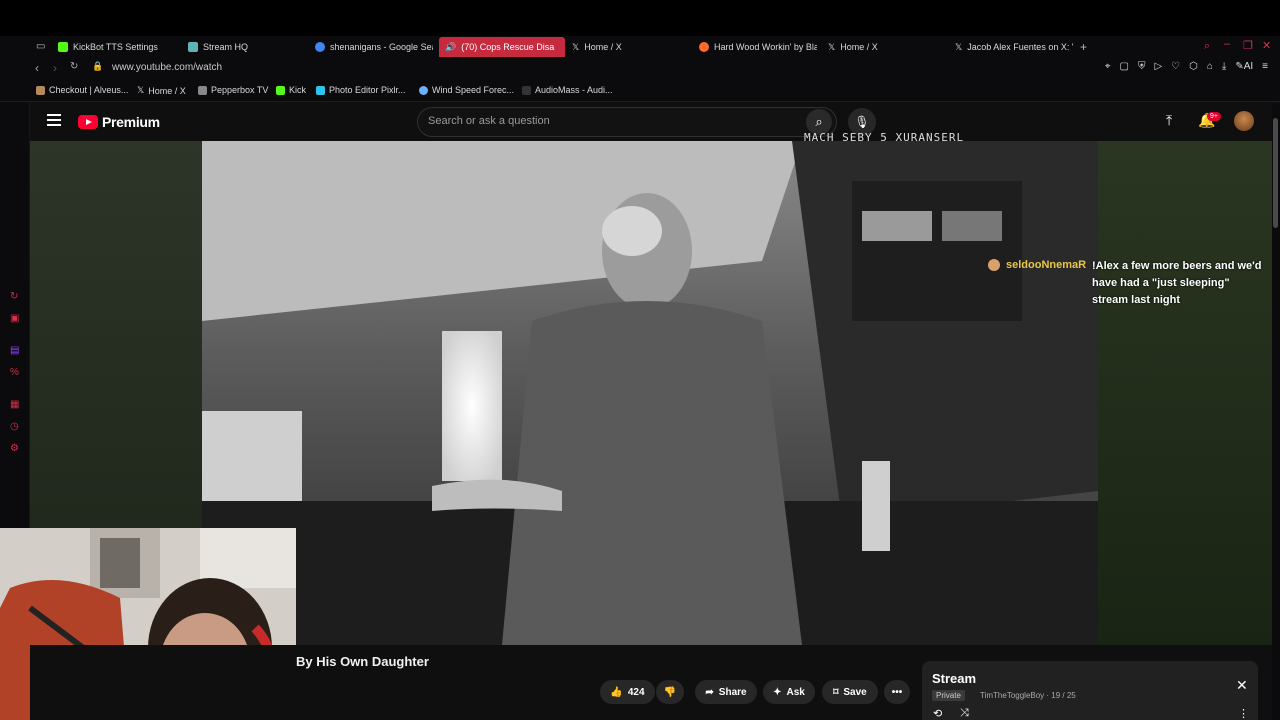 This screenshot has height=720, width=1280. Describe the element at coordinates (1214, 116) in the screenshot. I see `notification-badge: 9+` at that location.